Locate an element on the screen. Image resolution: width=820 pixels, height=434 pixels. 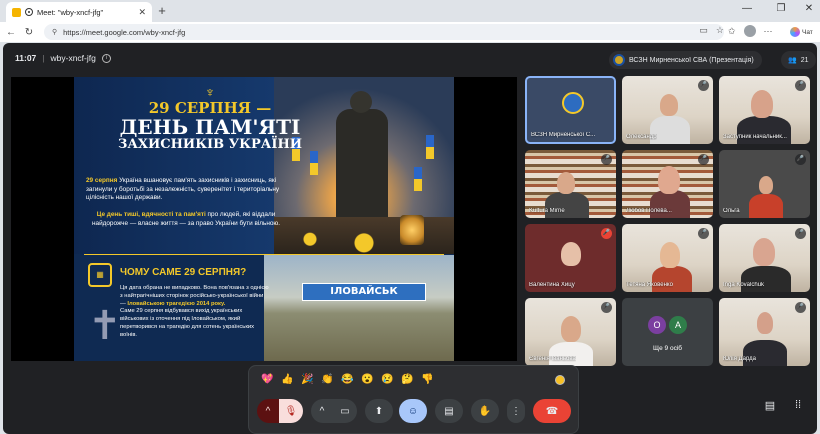
reaction-laugh-button: 😂 is located at coordinates (347, 379).